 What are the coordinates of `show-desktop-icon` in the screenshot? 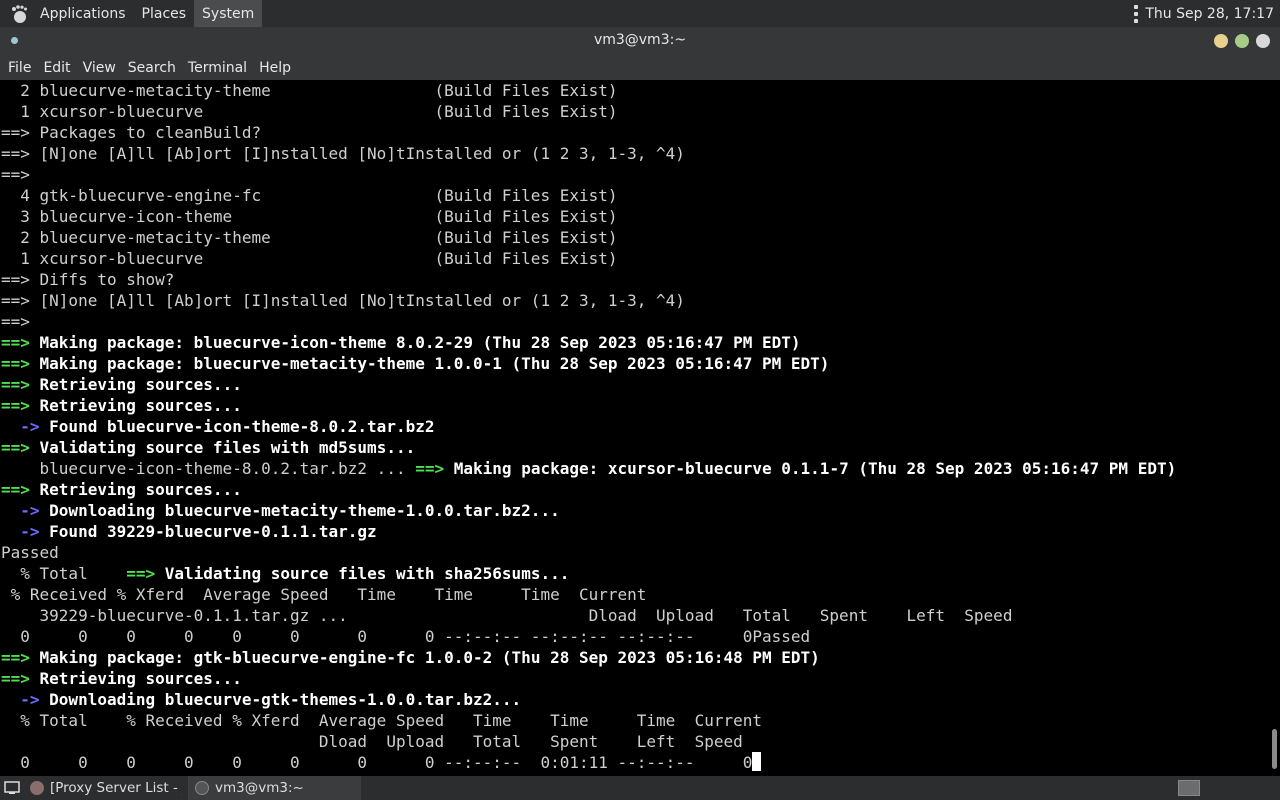 It's located at (12, 788).